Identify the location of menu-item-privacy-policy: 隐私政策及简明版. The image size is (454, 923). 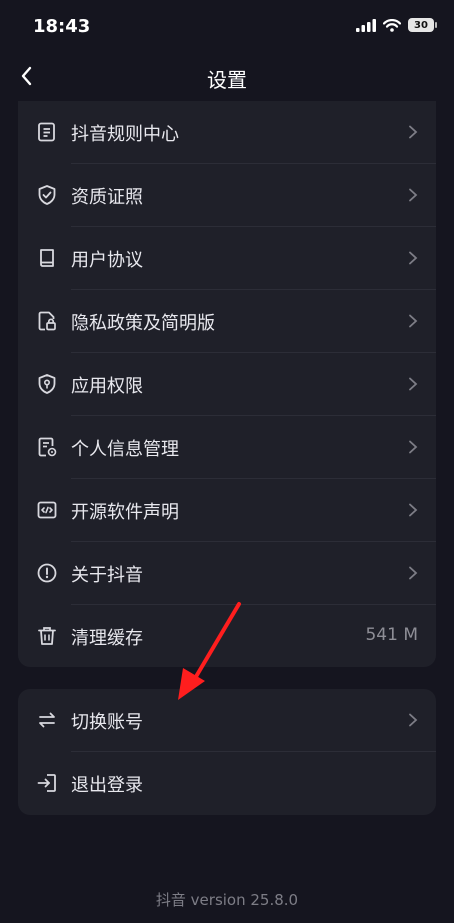
(227, 321).